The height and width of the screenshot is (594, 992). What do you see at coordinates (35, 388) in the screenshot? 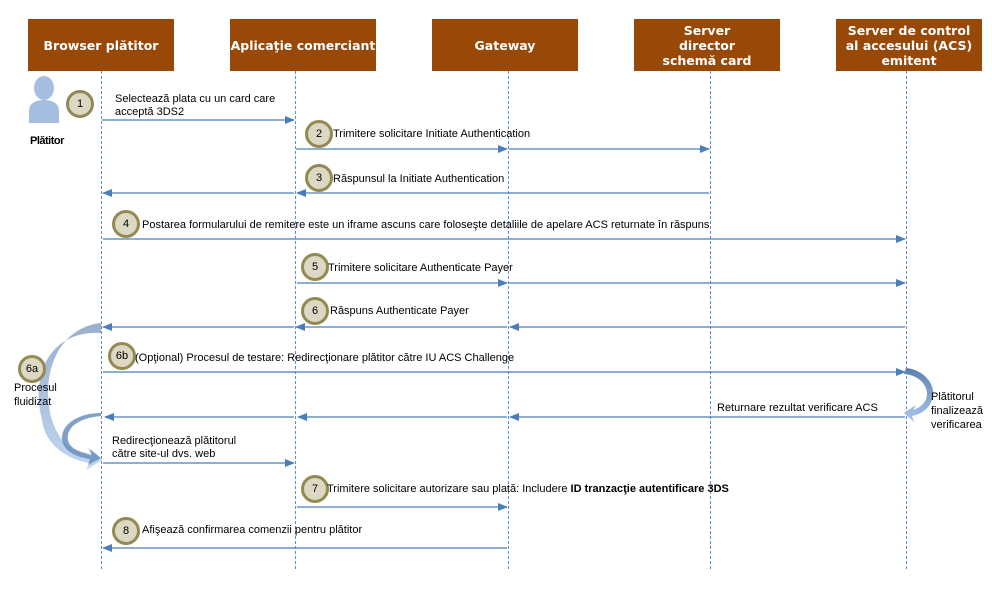
I see `step-6a-label-line1: Procesul` at bounding box center [35, 388].